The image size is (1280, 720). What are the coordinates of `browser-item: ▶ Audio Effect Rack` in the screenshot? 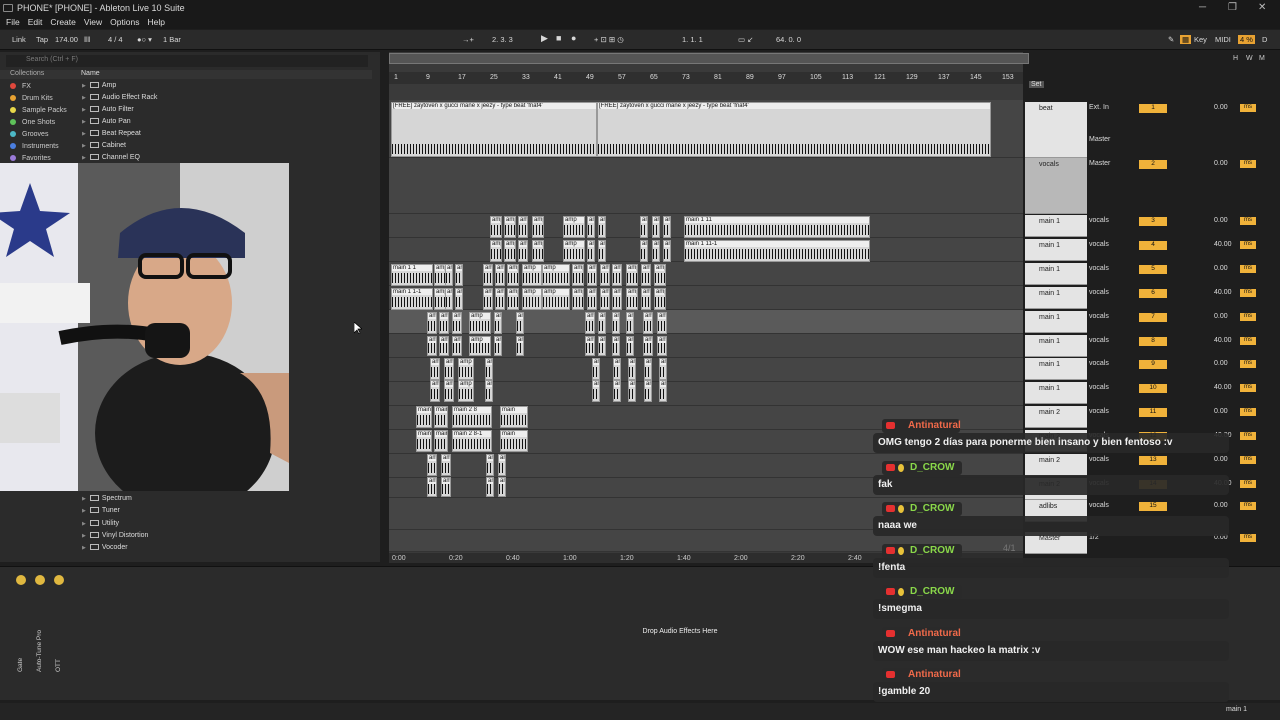 It's located at (119, 97).